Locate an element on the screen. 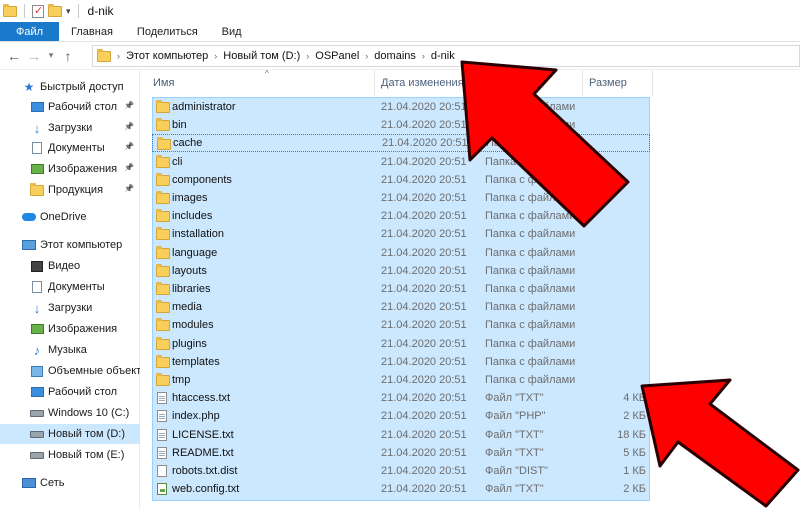 The image size is (800, 509). nav-item: Новый том (E:) is located at coordinates (70, 455).